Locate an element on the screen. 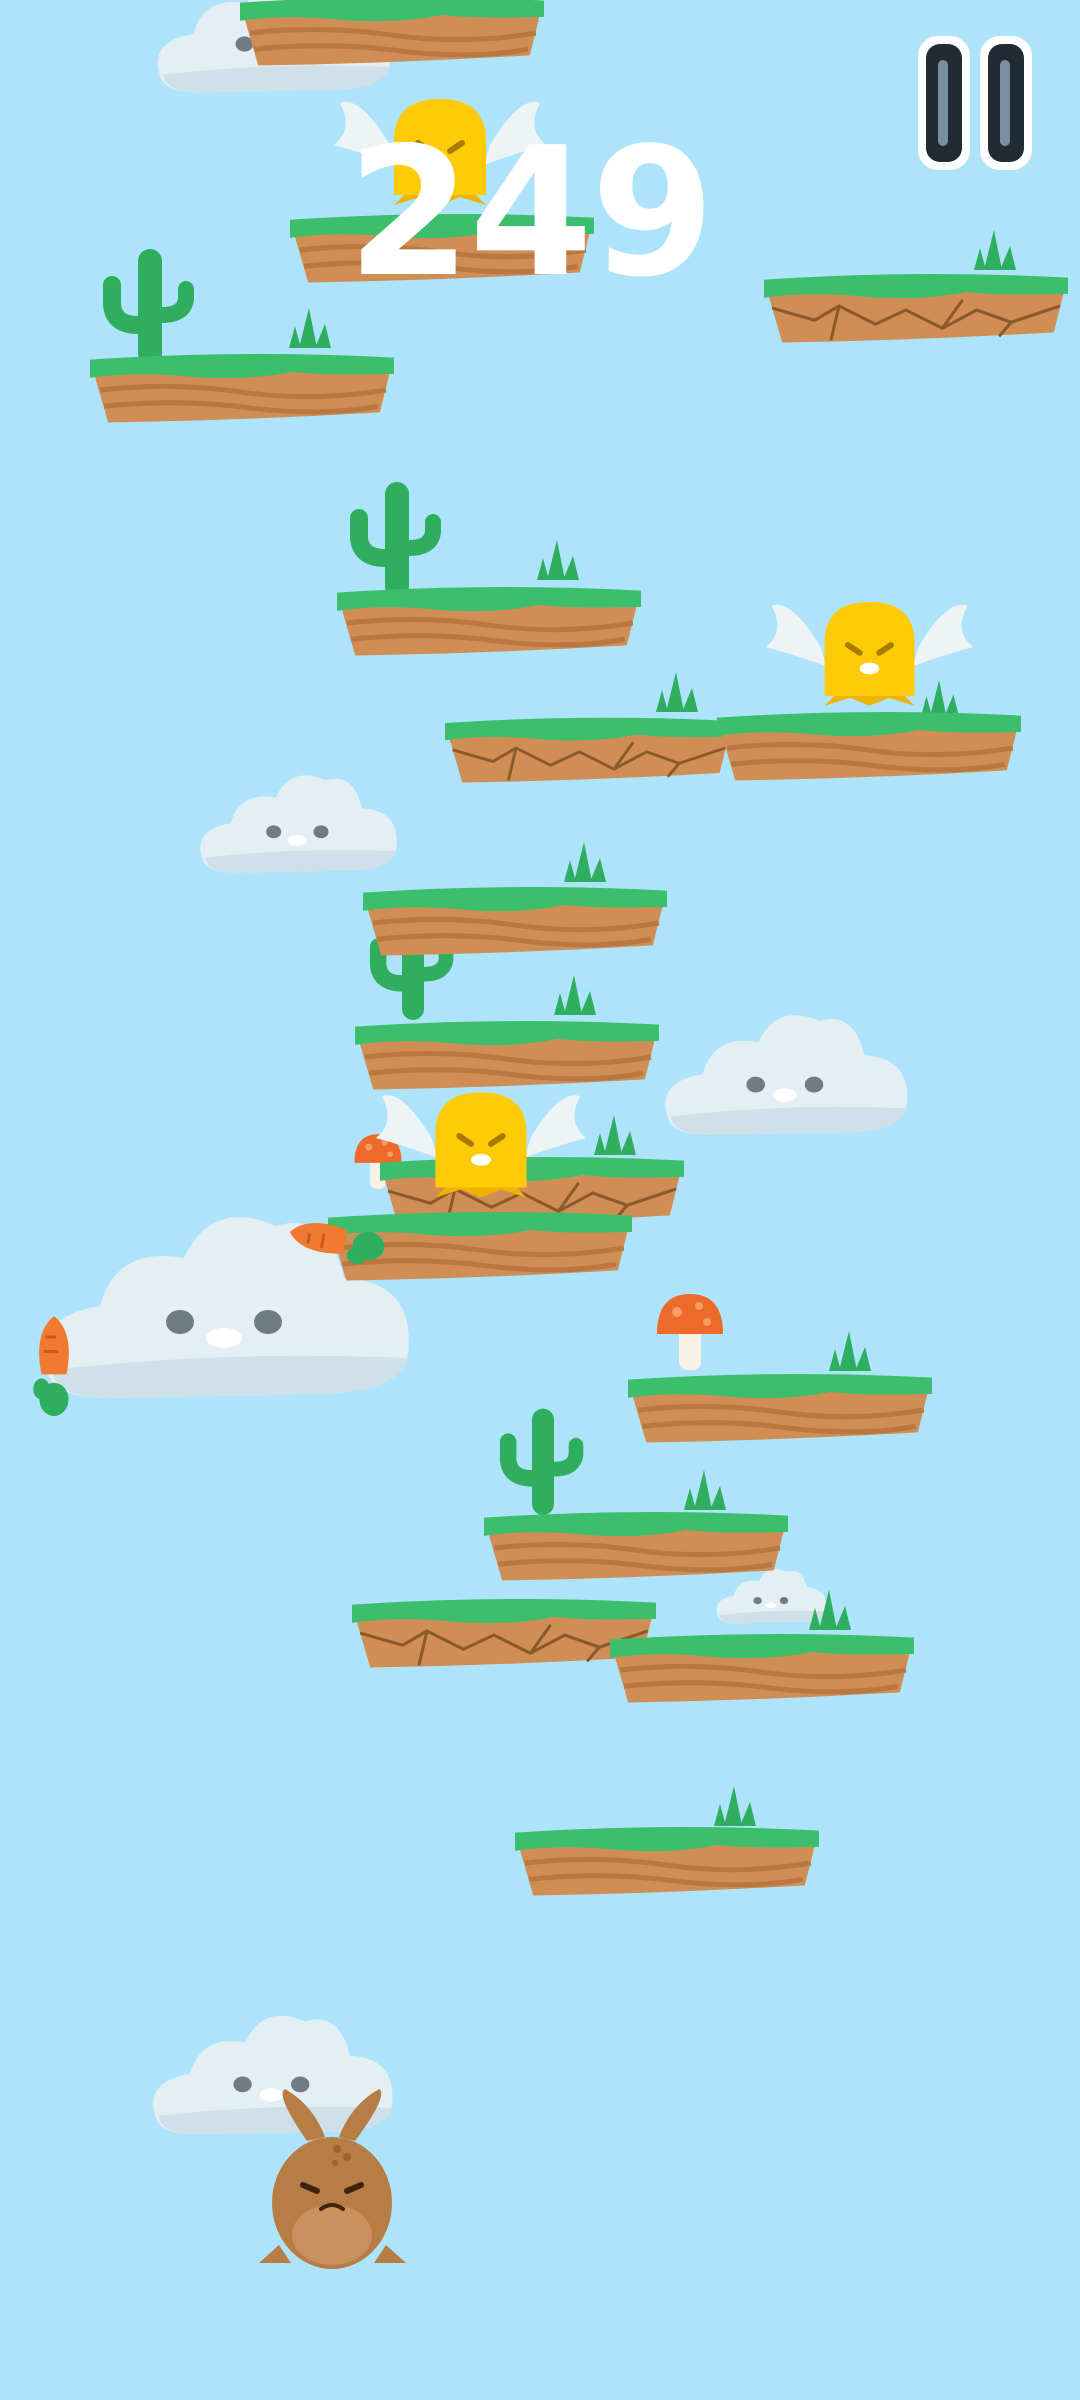  bunny-player-icon is located at coordinates (332, 2177).